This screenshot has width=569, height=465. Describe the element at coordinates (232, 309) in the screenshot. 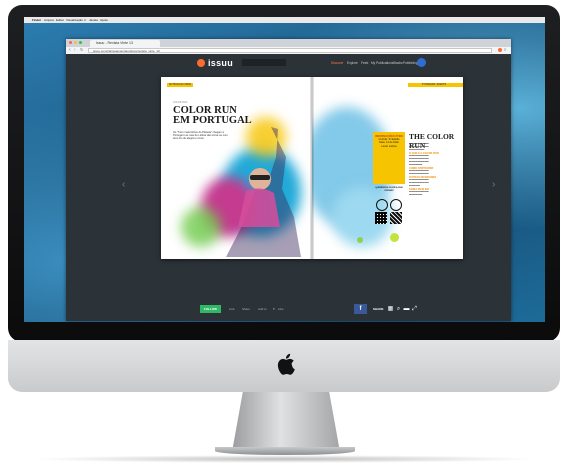

I see `link-button: Link` at that location.